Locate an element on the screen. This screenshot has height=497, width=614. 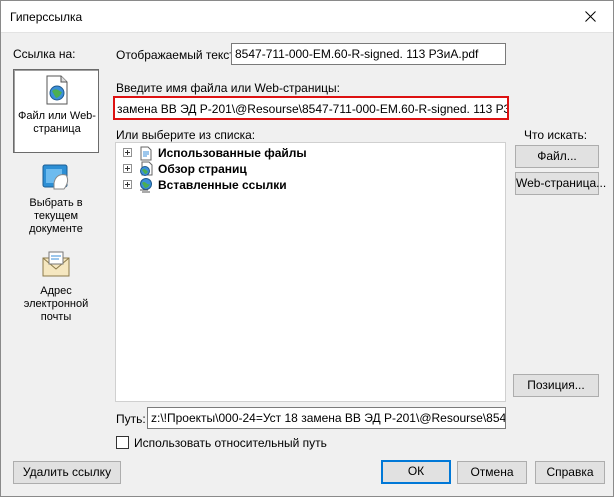
document-place-icon is located at coordinates (55, 177).